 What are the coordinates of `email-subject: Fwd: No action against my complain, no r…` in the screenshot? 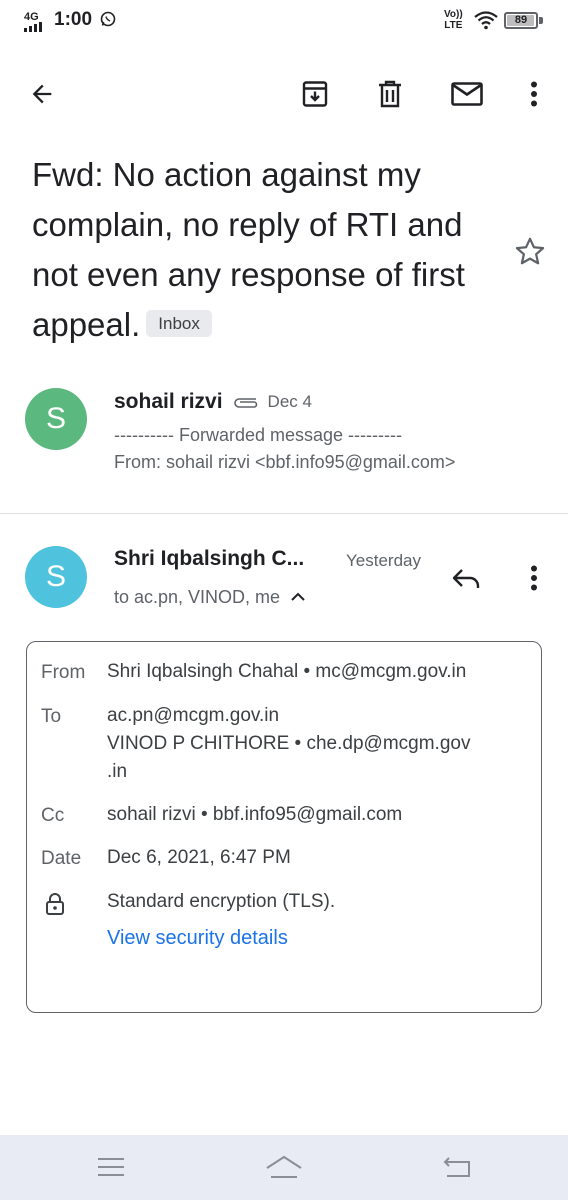 It's located at (267, 250).